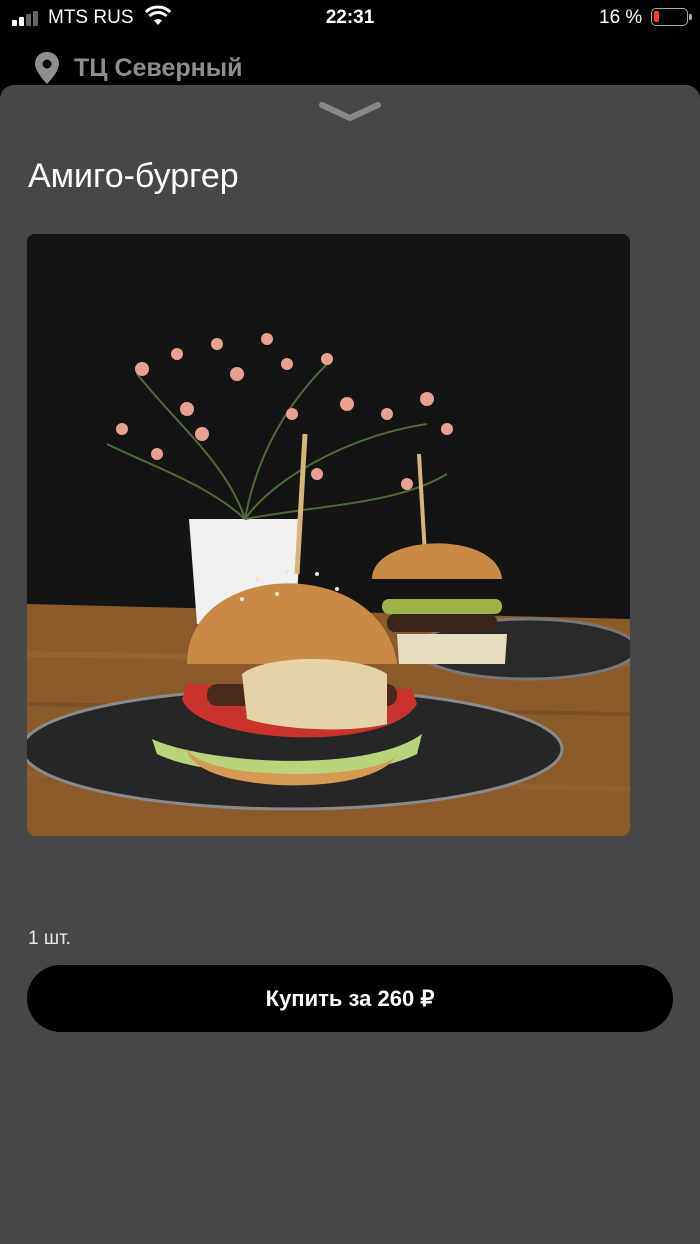 The width and height of the screenshot is (700, 1244). Describe the element at coordinates (671, 17) in the screenshot. I see `battery-icon` at that location.